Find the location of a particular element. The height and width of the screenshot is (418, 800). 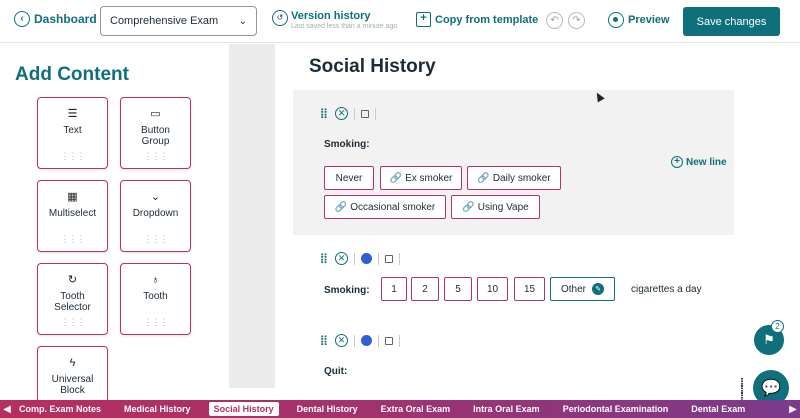

option-button: 5 is located at coordinates (458, 289).